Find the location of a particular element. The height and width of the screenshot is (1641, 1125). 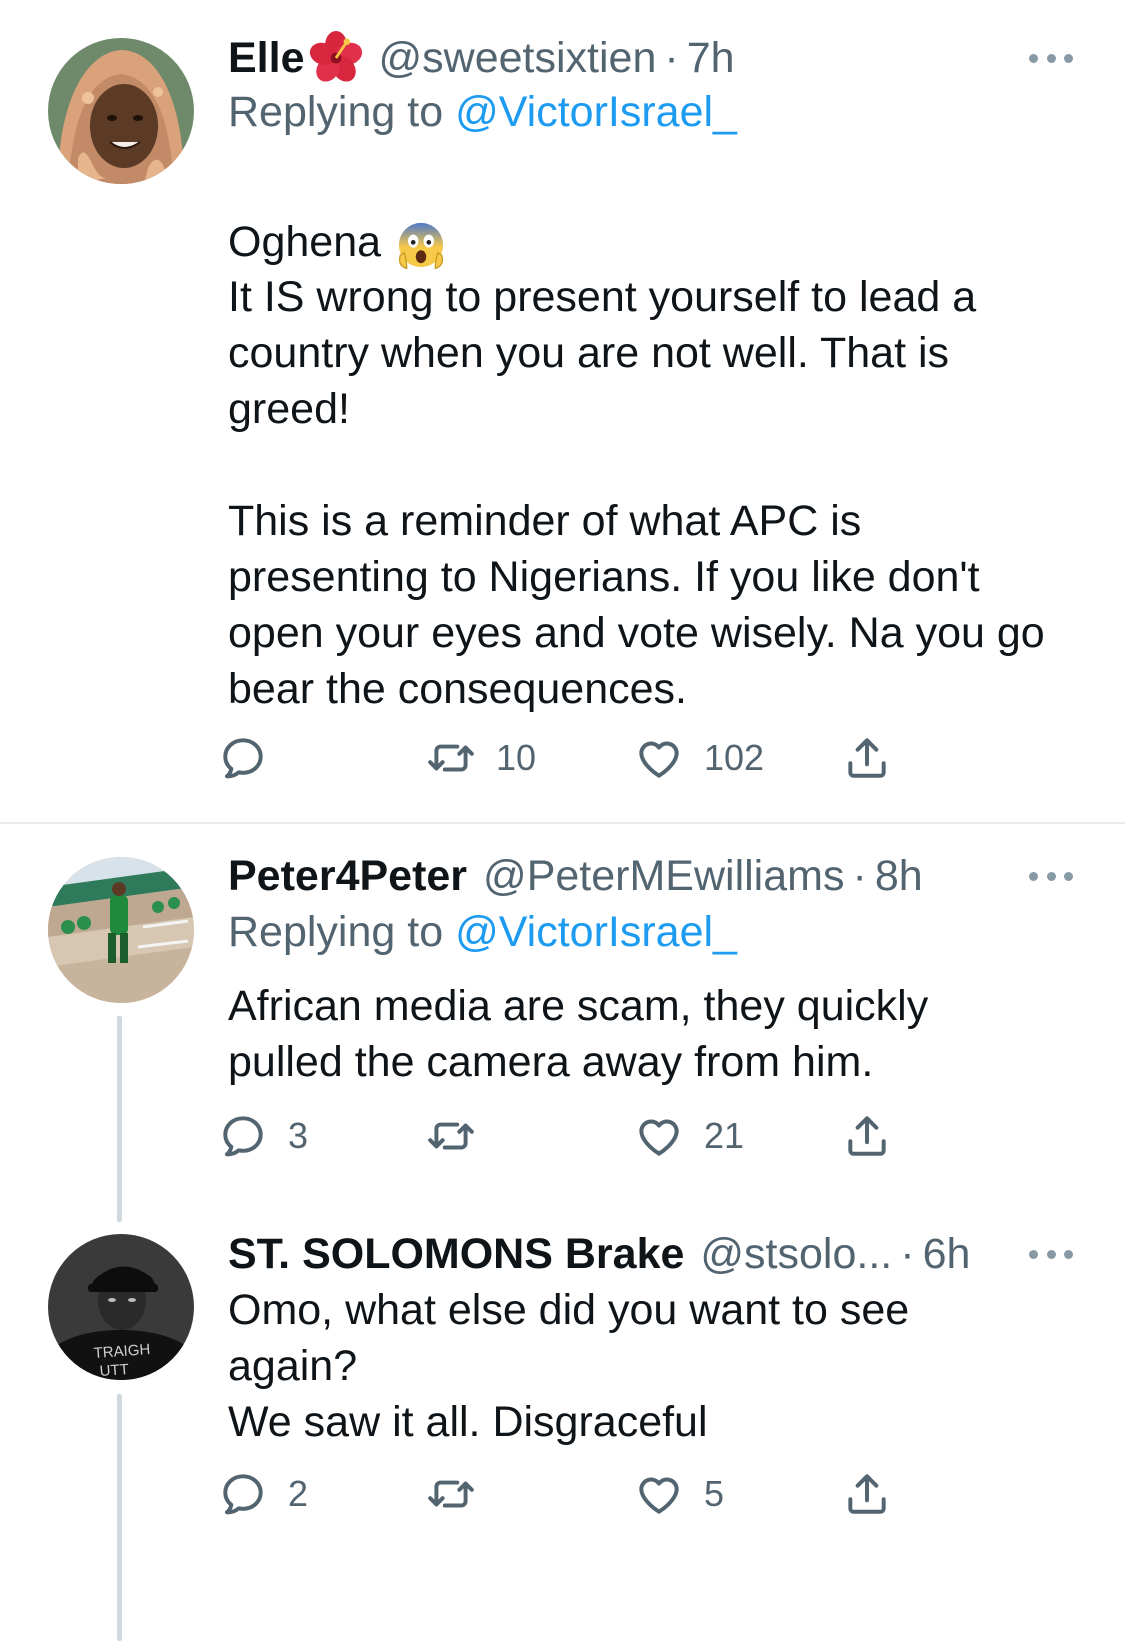

like-button: 102 is located at coordinates (699, 758).